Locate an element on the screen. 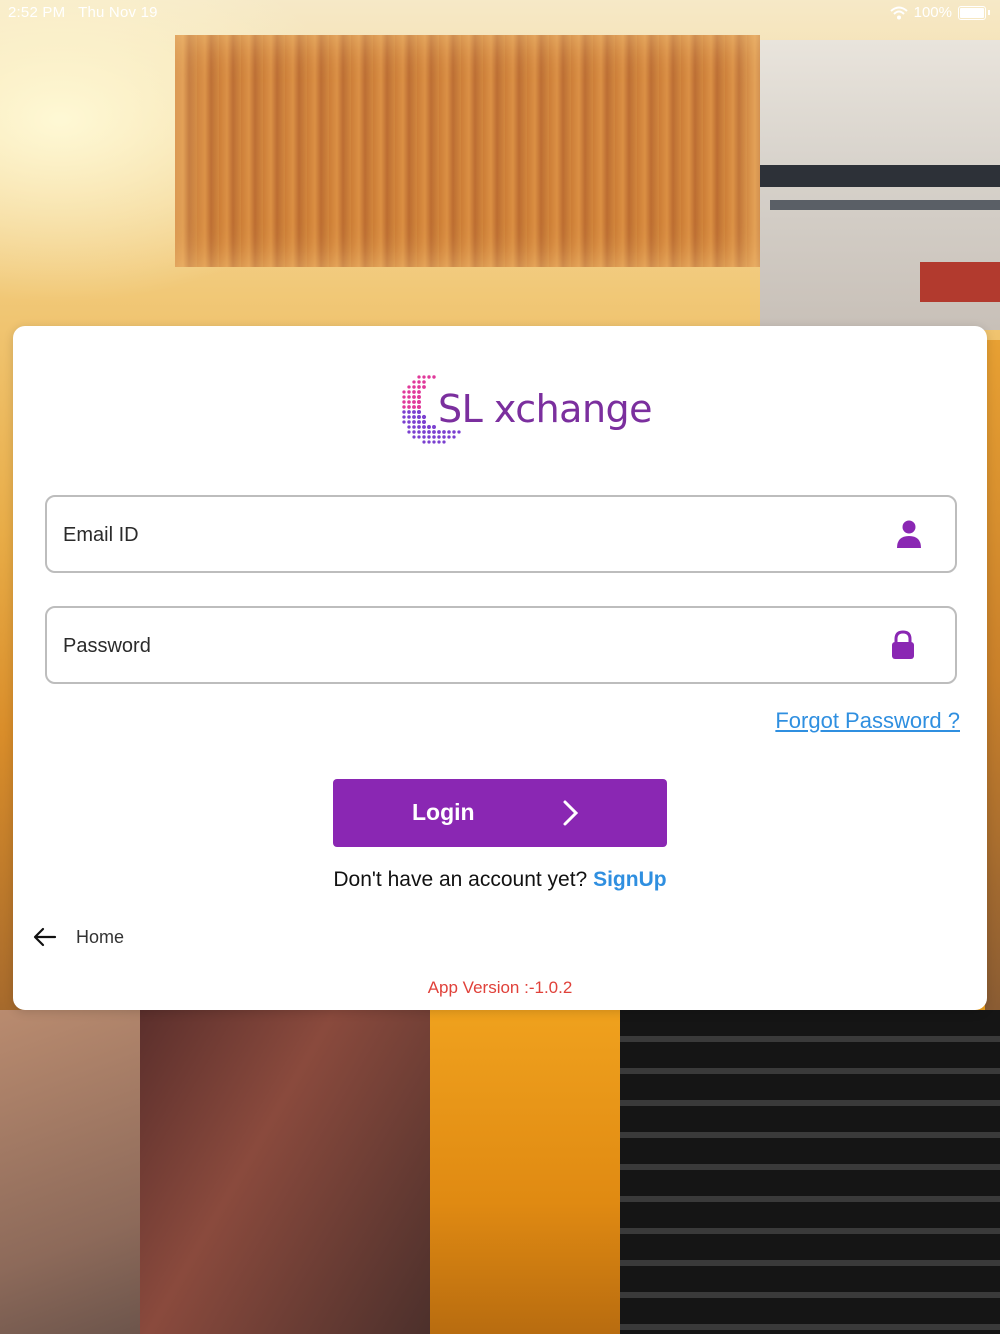  arrow-left-icon is located at coordinates (45, 937).